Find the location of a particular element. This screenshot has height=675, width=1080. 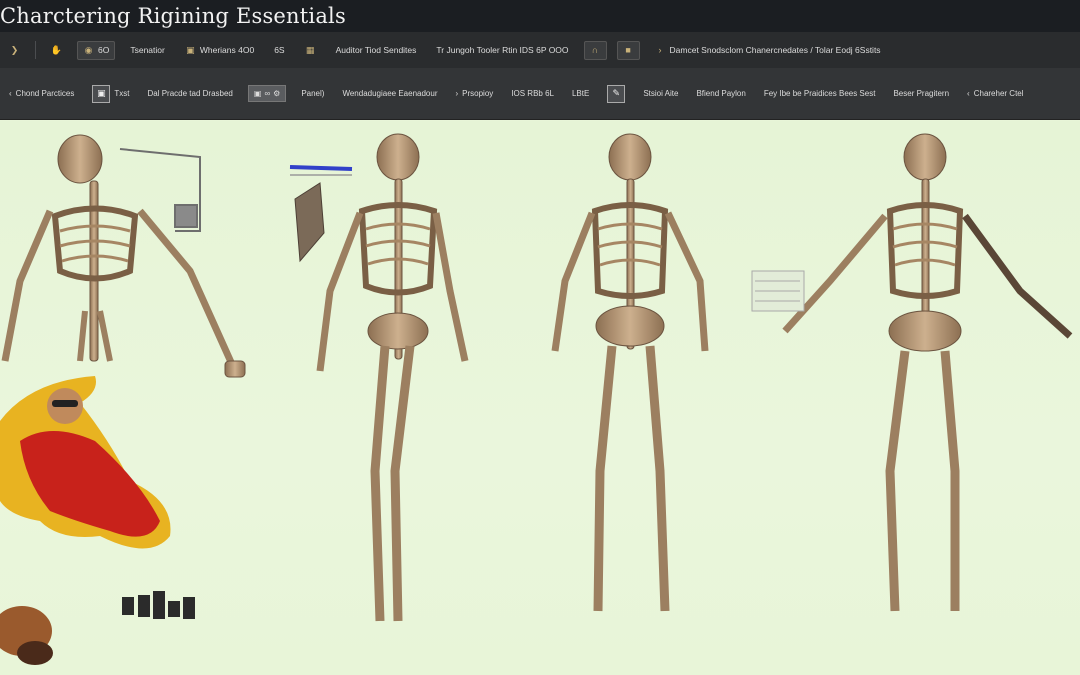

wendadugiaee-label: Wendadugiaee Eaenadour is located at coordinates (390, 93).